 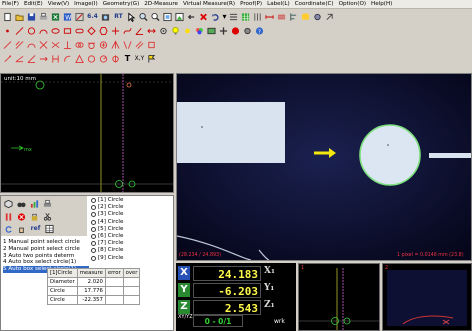 I want to click on mark-width-icon, so click(x=55, y=58).